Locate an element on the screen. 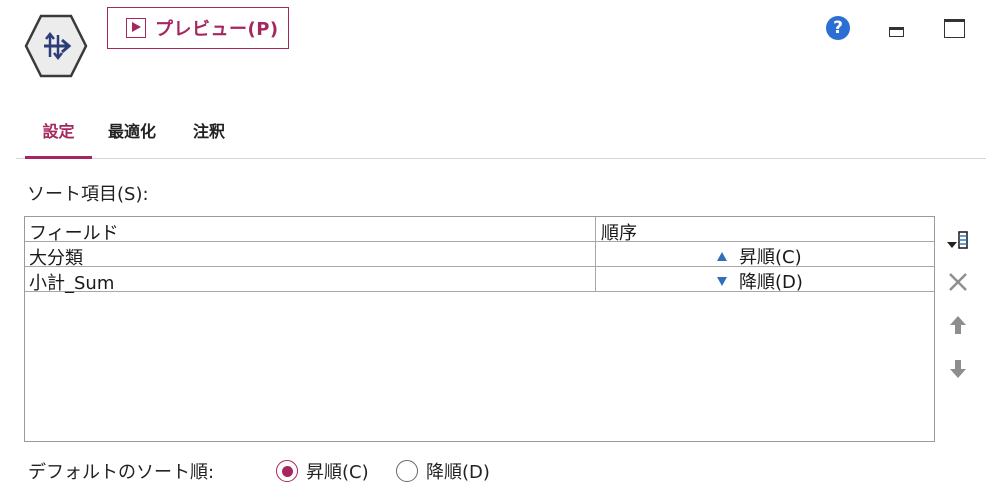  default-sort-order-label: デフォルトのソート順: is located at coordinates (121, 472).